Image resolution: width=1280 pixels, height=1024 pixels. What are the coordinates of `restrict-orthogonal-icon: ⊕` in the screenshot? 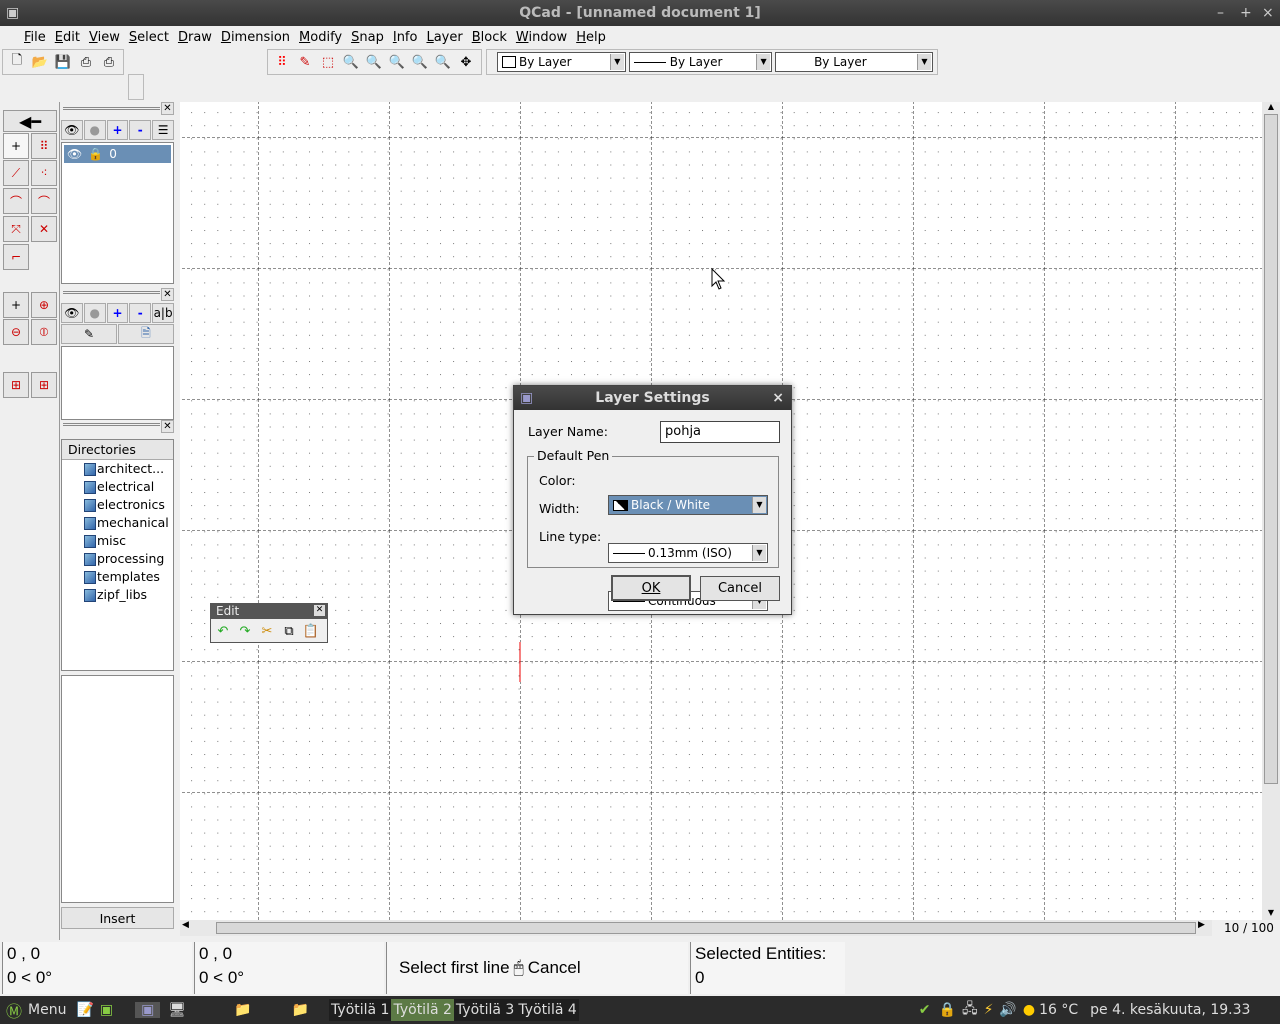 It's located at (44, 305).